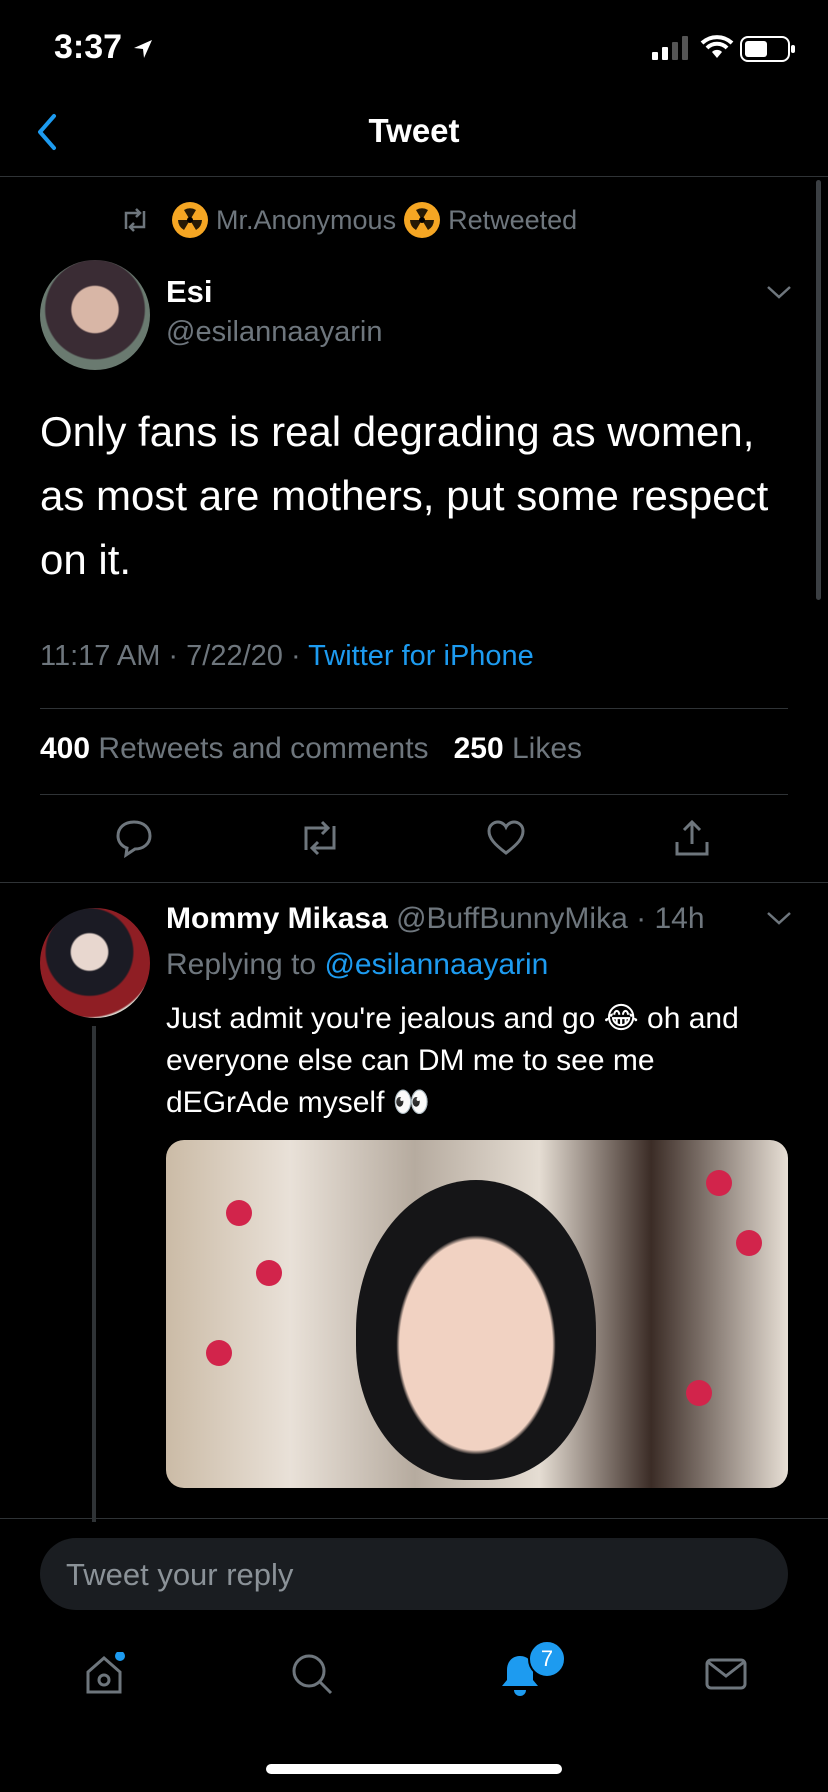 The width and height of the screenshot is (828, 1792). I want to click on retweets-stat: 400 Retweets and comments, so click(234, 748).